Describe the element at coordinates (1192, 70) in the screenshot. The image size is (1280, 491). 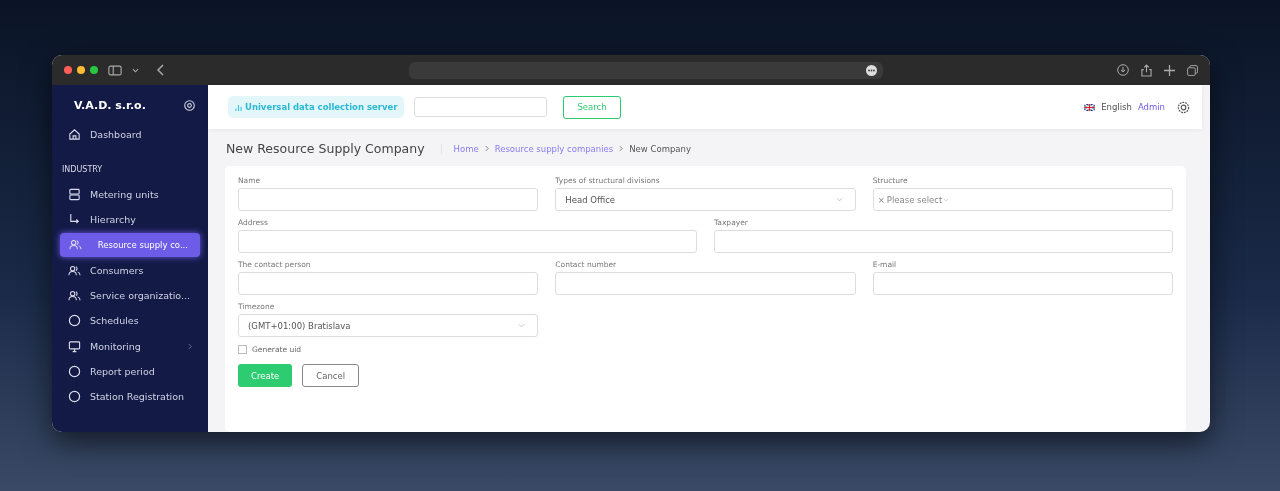
I see `tabs-icon` at that location.